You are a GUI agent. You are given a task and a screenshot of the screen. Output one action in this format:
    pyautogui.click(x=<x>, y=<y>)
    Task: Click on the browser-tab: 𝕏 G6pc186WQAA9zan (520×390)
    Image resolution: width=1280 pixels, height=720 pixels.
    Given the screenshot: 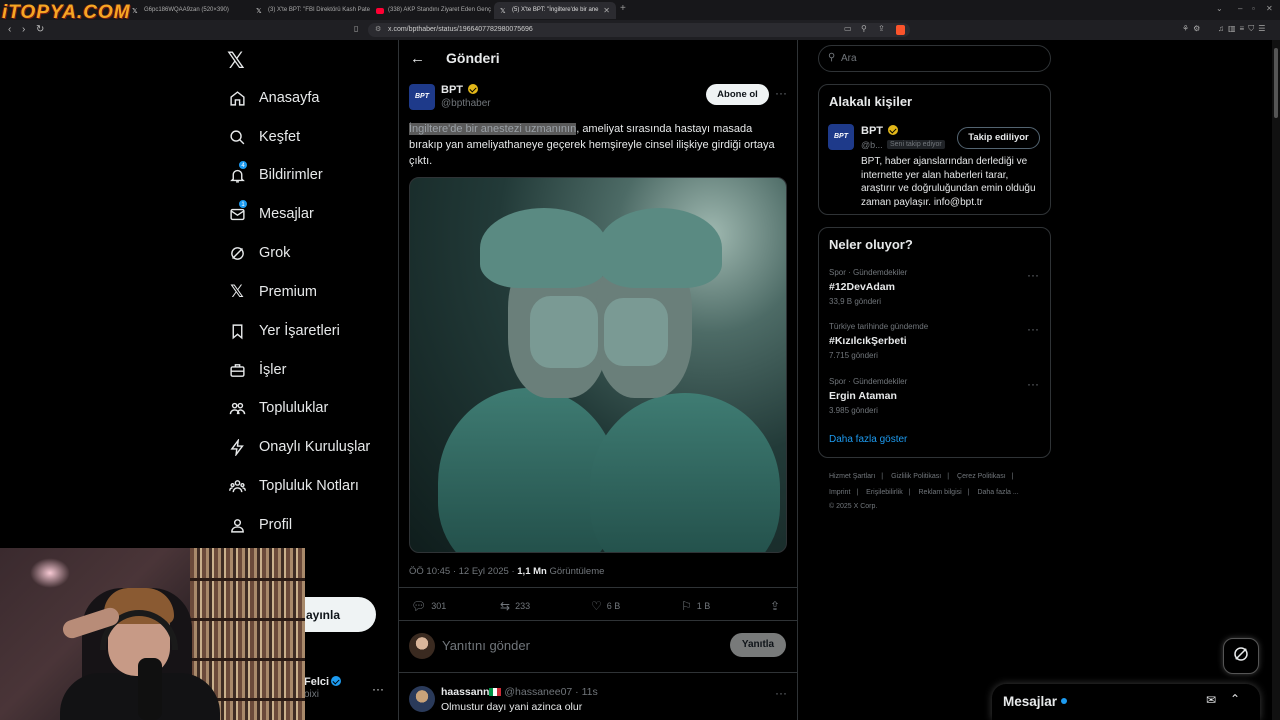 What is the action you would take?
    pyautogui.click(x=188, y=10)
    